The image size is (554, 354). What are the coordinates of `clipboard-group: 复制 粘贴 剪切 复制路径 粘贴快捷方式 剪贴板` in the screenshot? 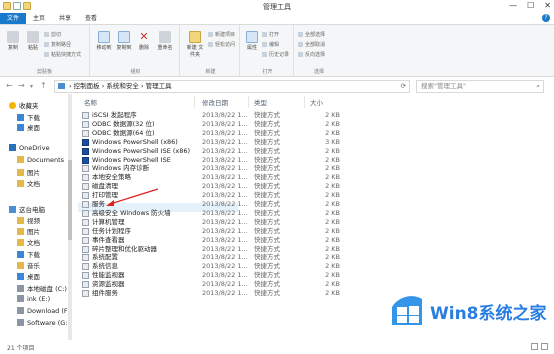 It's located at (45, 51).